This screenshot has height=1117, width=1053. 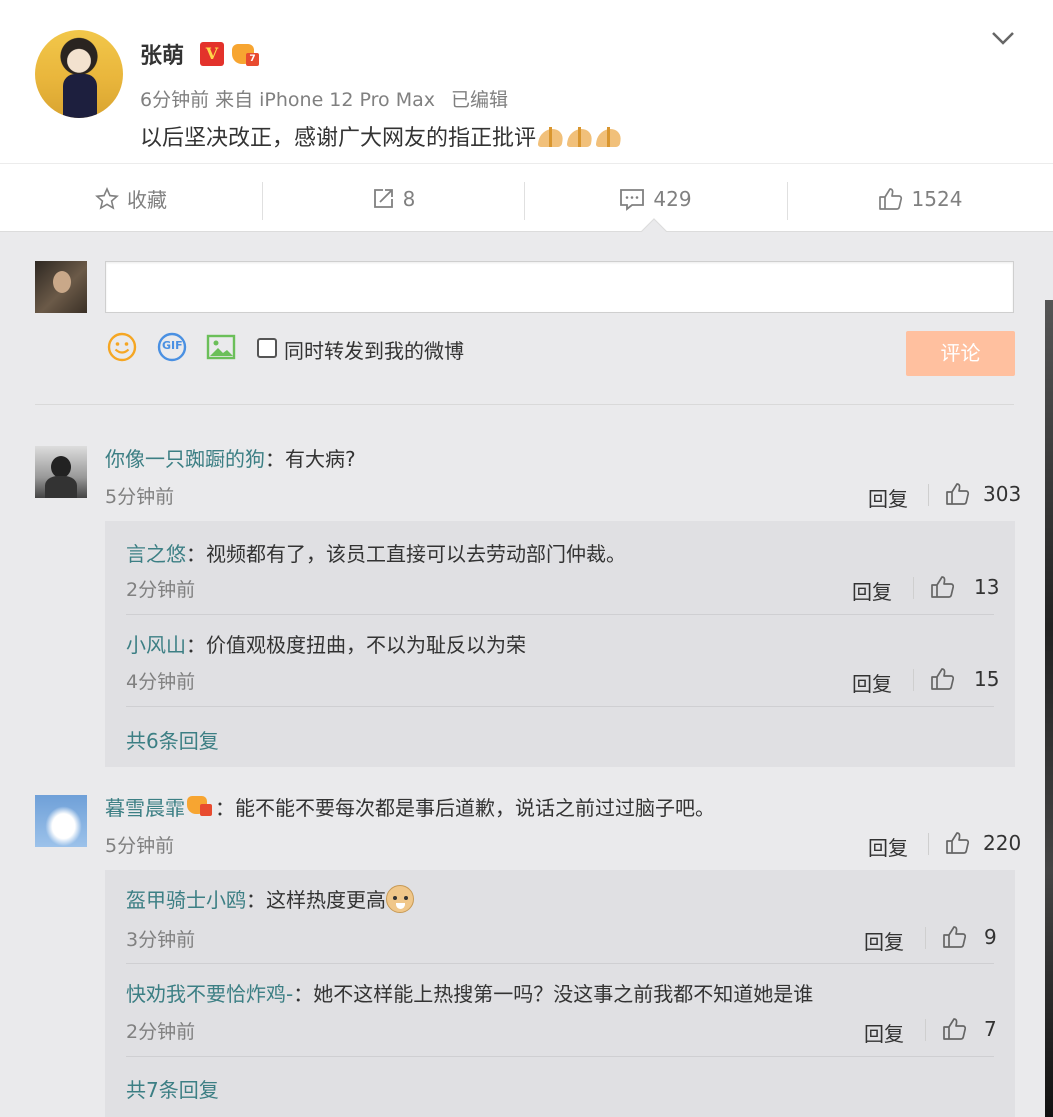 I want to click on comment-text: 你像一只踟蹰的狗：有大病?, so click(x=230, y=457).